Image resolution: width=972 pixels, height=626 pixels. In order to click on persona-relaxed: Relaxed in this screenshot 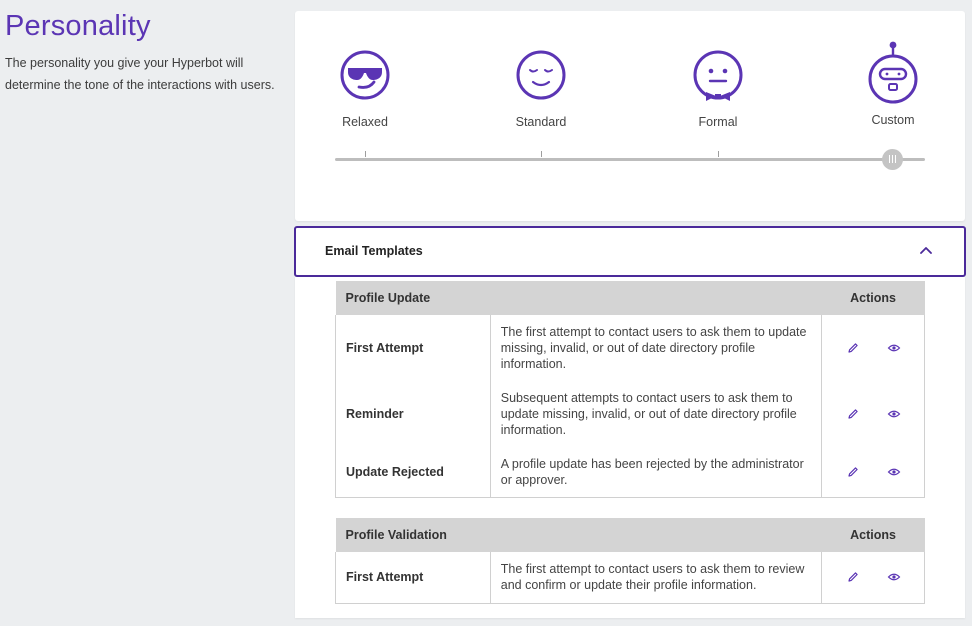, I will do `click(365, 89)`.